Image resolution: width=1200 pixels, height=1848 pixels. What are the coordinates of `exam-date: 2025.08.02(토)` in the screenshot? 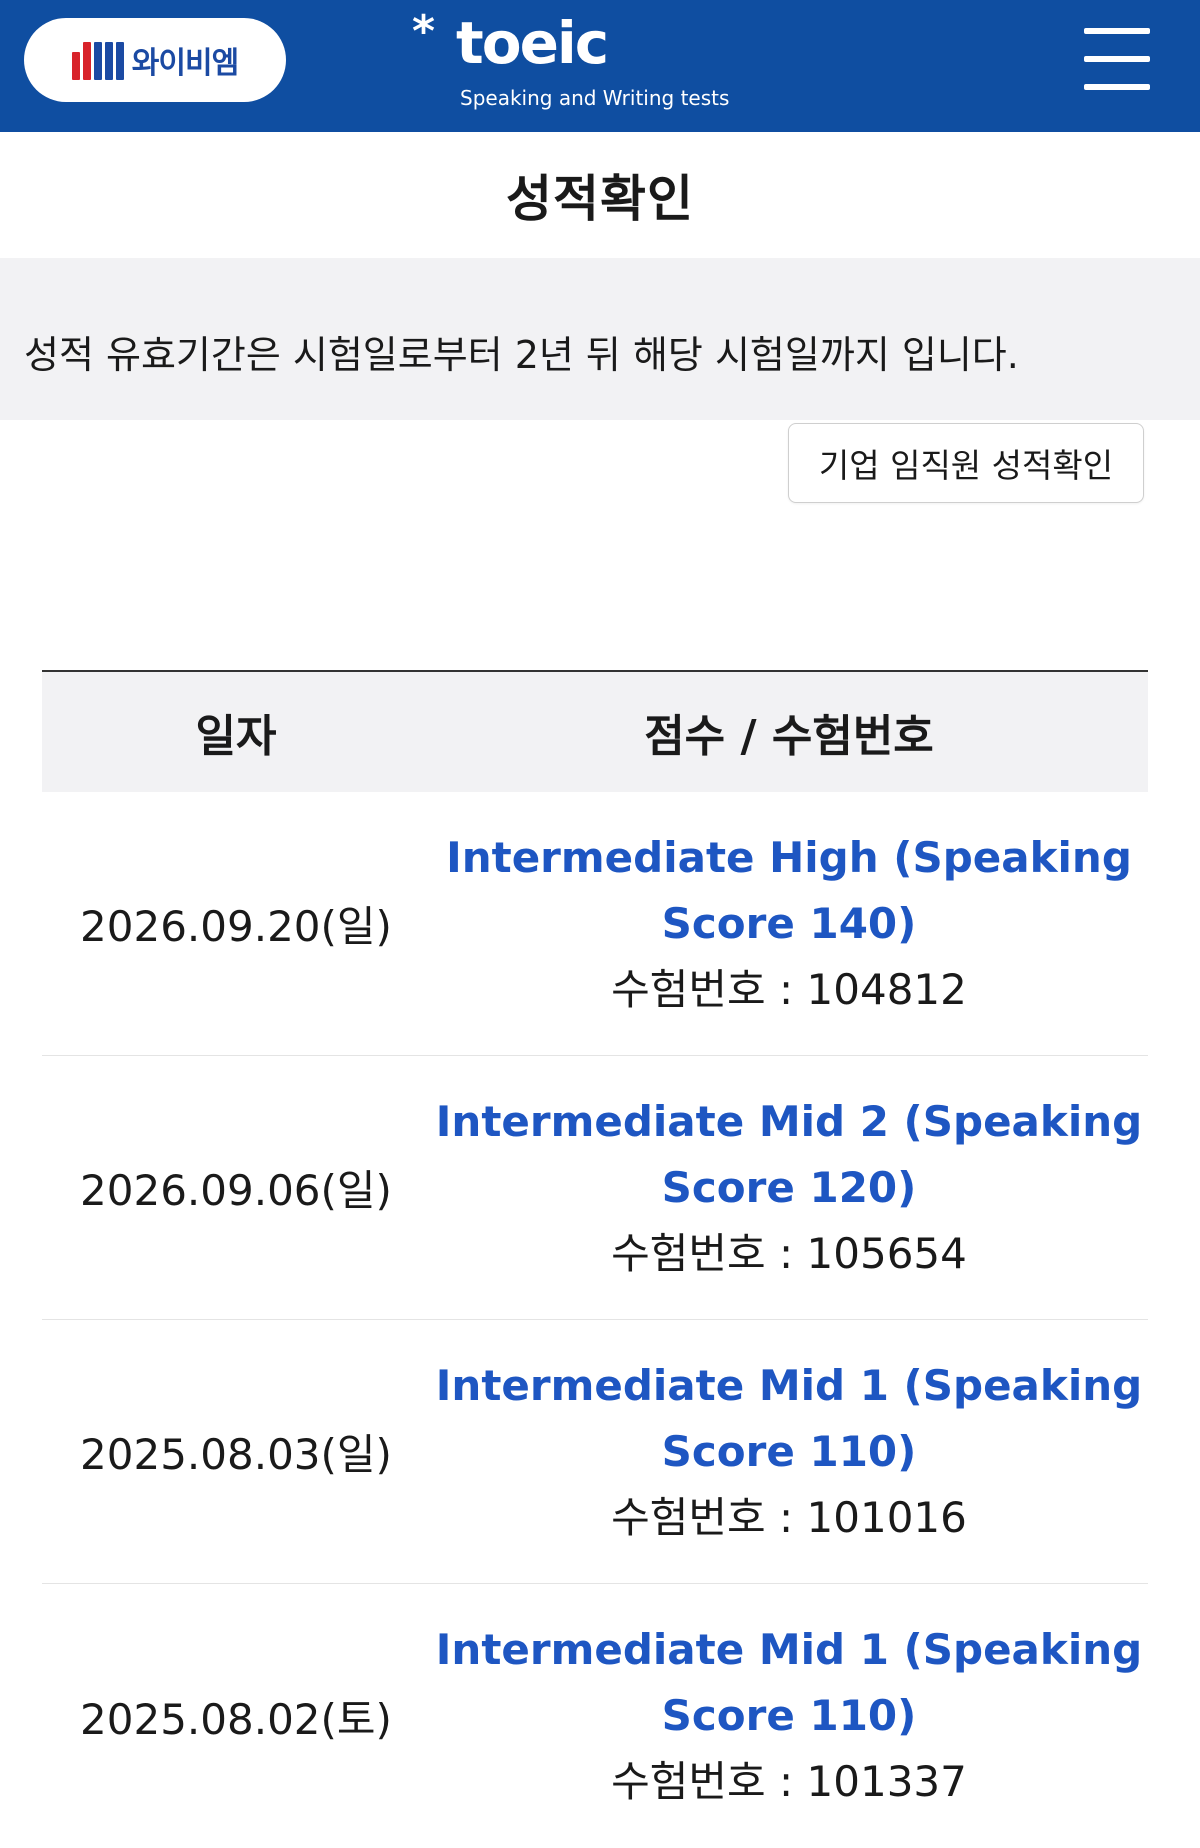 It's located at (236, 1719).